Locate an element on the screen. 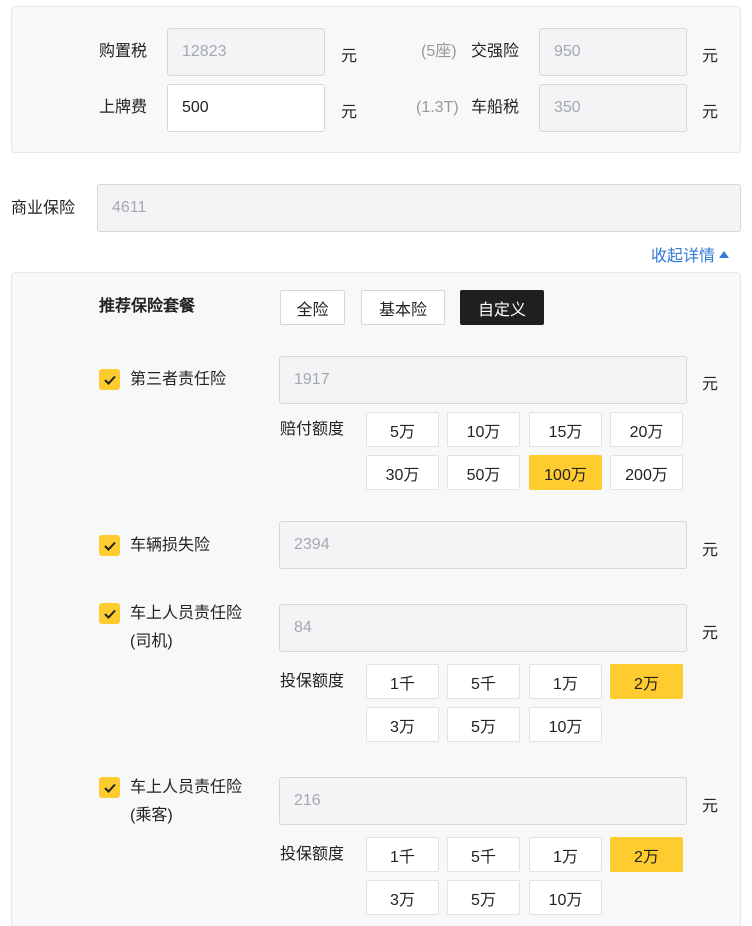 The width and height of the screenshot is (752, 926). passenger-liability-option: 2万 is located at coordinates (646, 854).